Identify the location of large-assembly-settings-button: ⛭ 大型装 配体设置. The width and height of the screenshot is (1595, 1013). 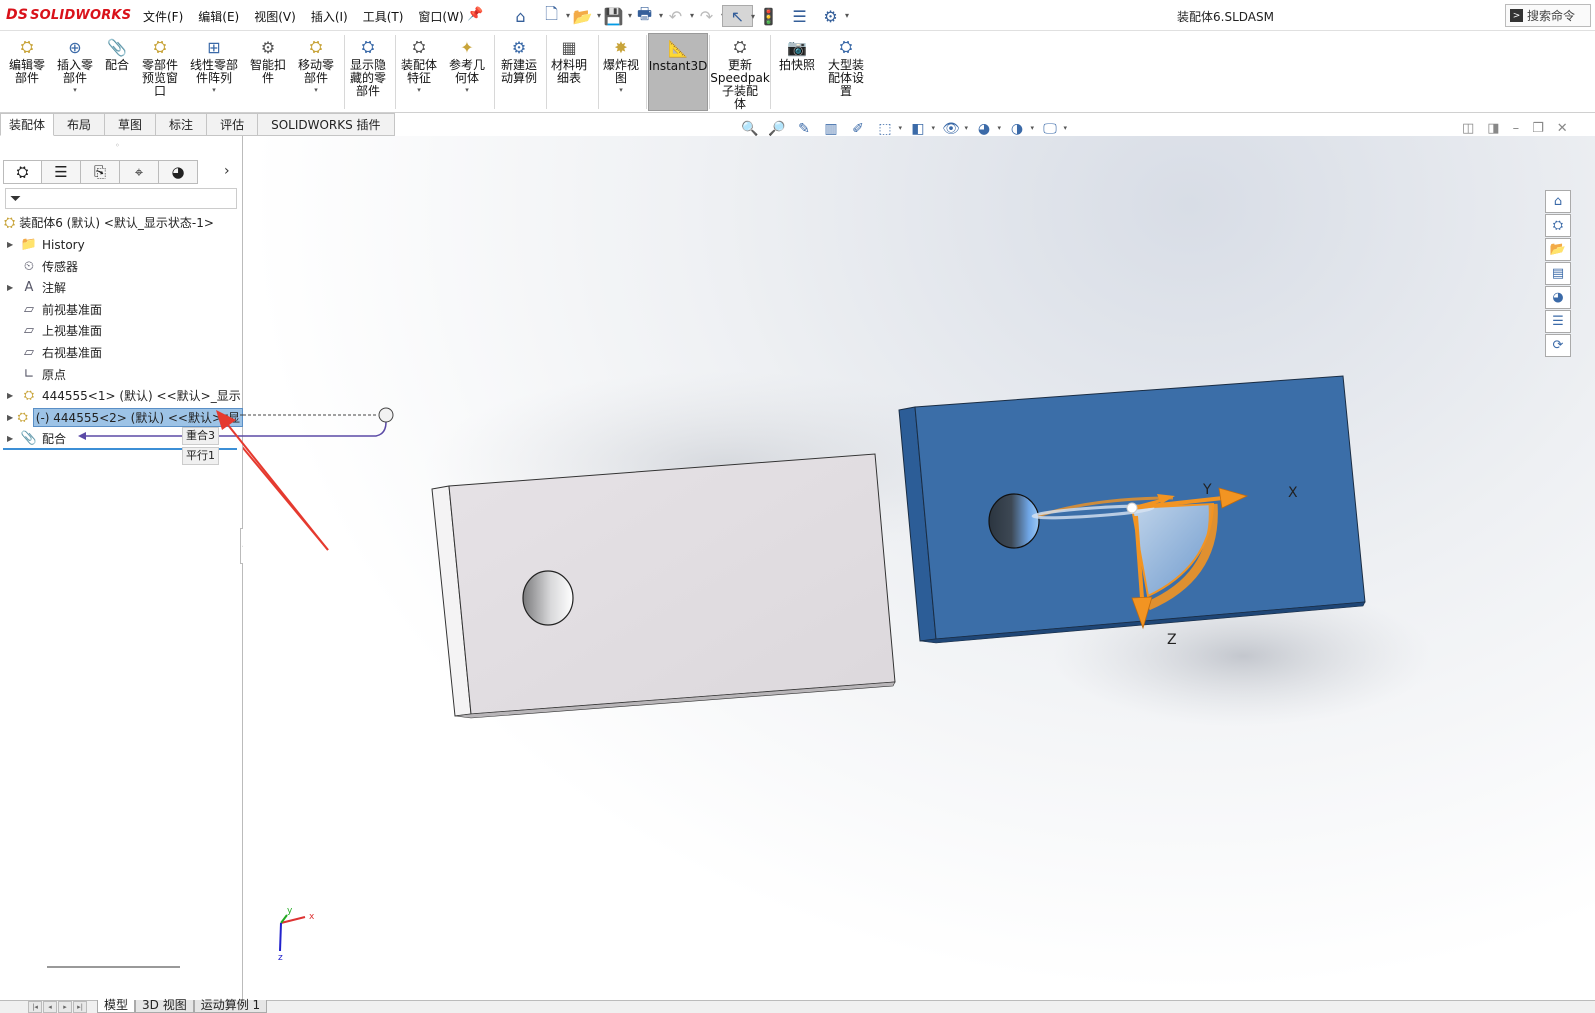
(846, 66).